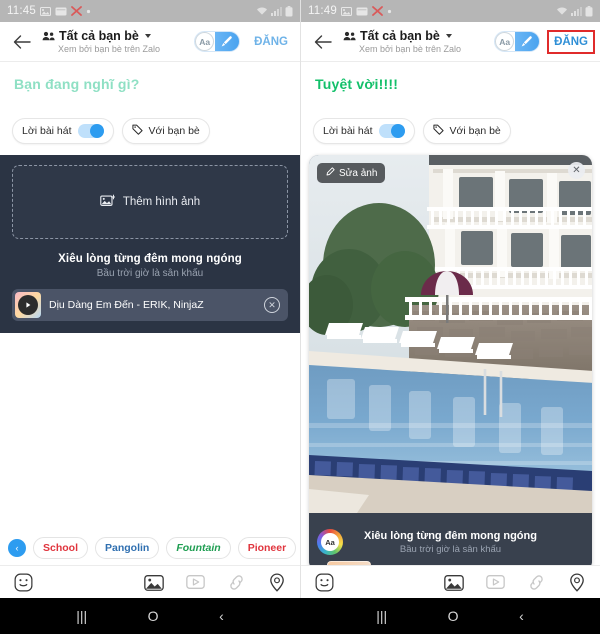 The width and height of the screenshot is (600, 634). I want to click on caption-line-sub: Bầu trời giờ là sân khấu, so click(450, 549).